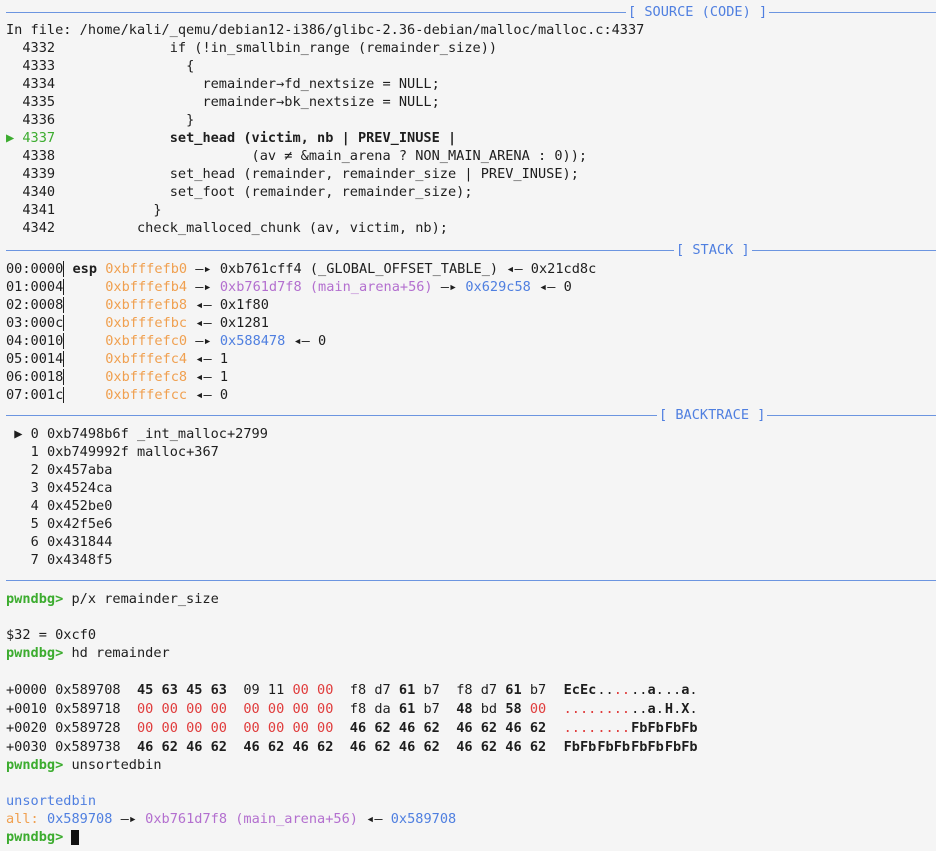 This screenshot has height=851, width=936. Describe the element at coordinates (71, 506) in the screenshot. I see `backtrace-frame: 4 0x452be0` at that location.